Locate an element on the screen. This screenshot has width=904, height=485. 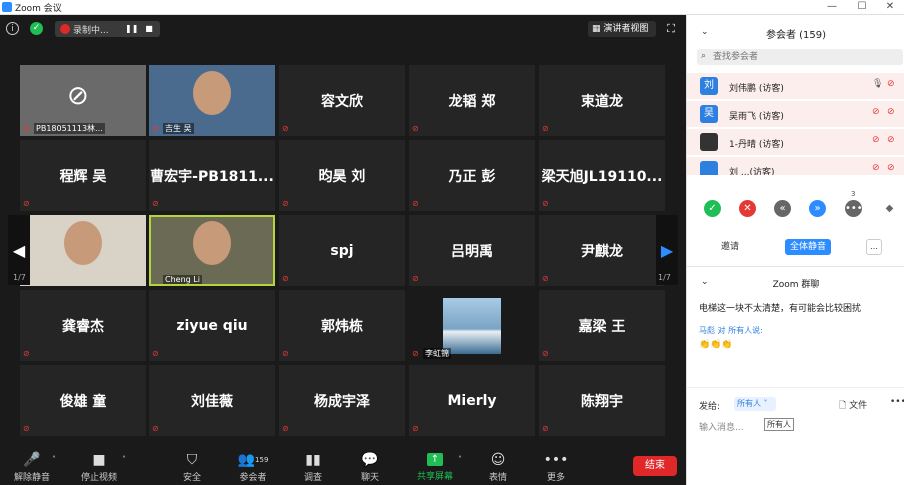
participant-tile: ⊘ 李虹锦 is located at coordinates (472, 325).